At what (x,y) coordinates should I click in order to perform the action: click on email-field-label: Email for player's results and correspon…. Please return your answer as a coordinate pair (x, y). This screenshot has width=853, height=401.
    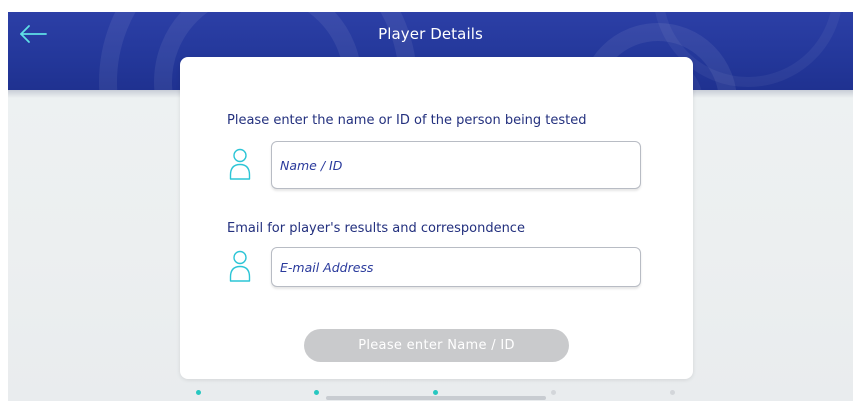
    Looking at the image, I should click on (376, 228).